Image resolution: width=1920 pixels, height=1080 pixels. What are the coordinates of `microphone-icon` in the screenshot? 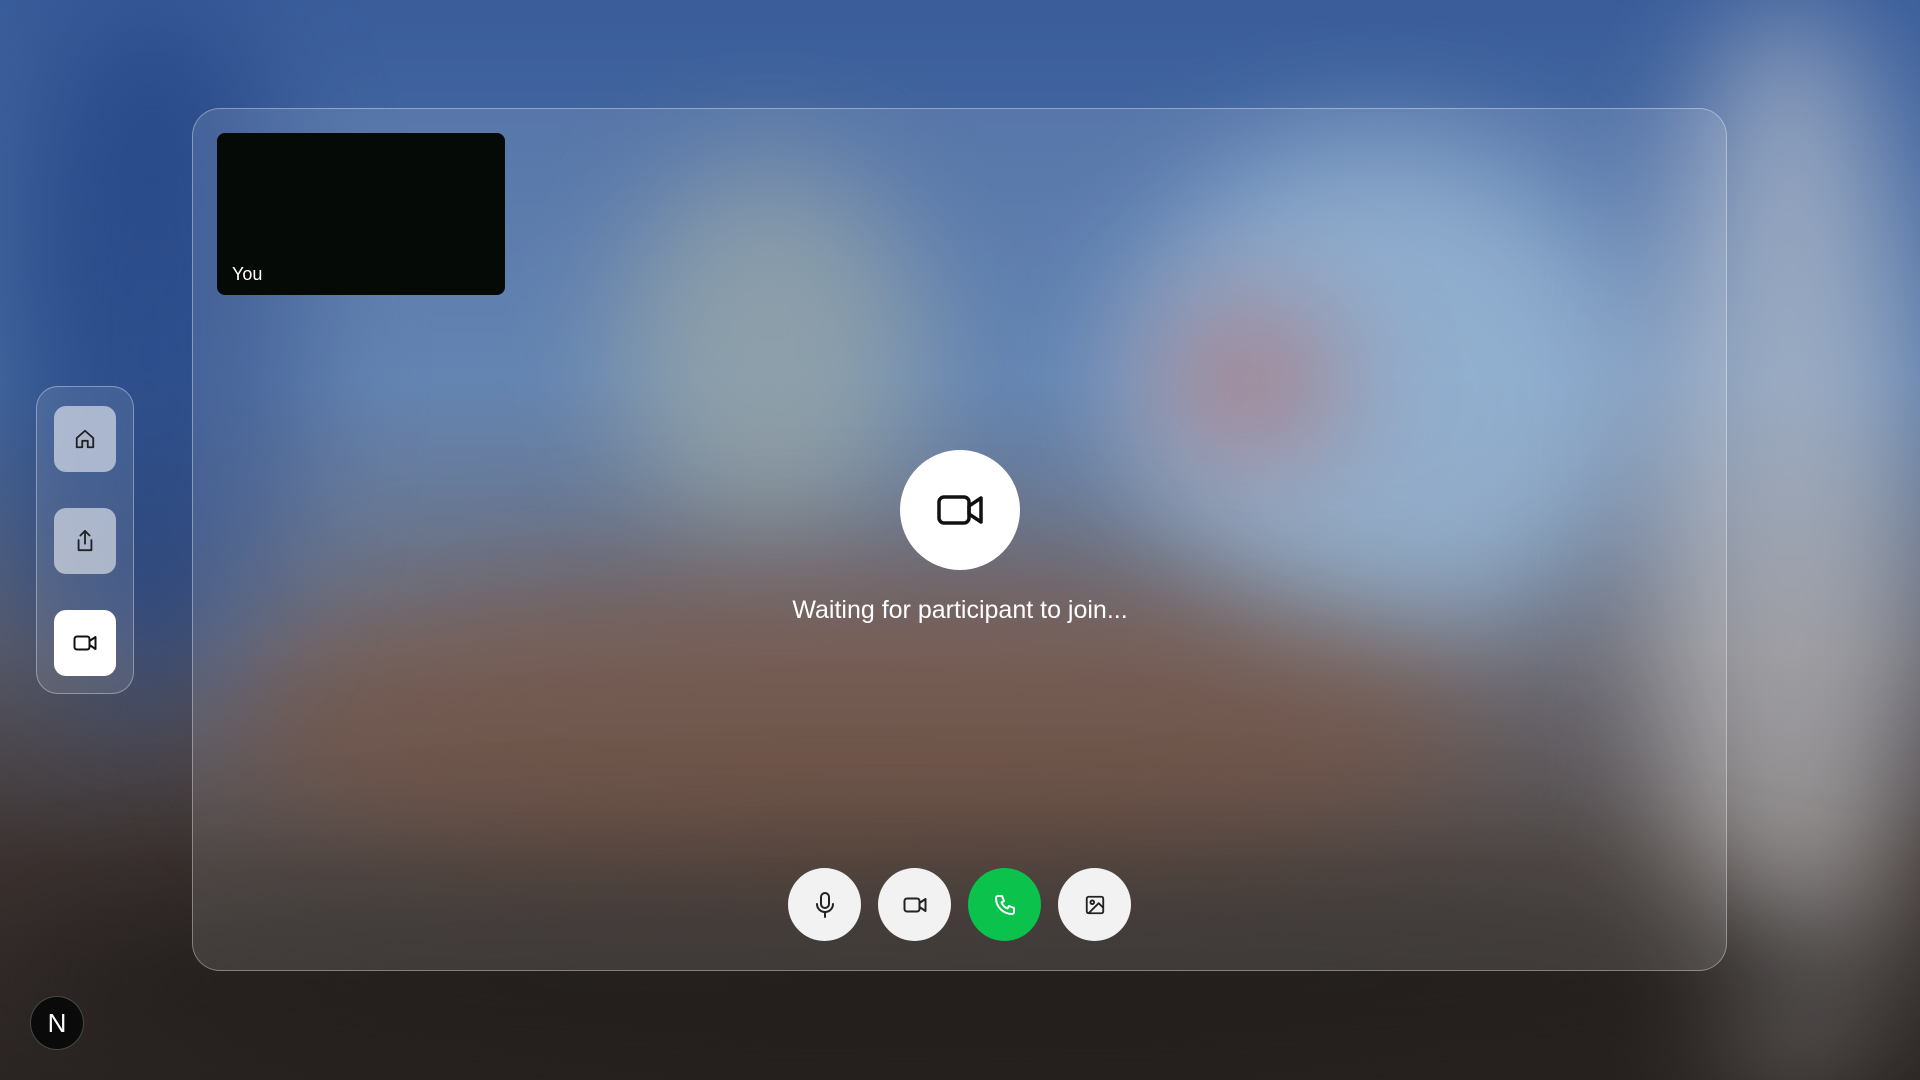 It's located at (824, 904).